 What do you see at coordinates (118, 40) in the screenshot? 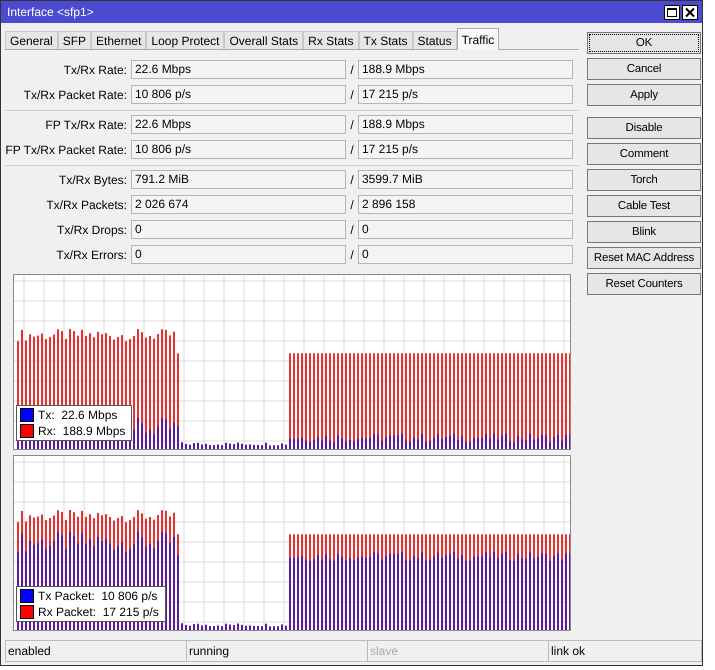
I see `tab: Ethernet` at bounding box center [118, 40].